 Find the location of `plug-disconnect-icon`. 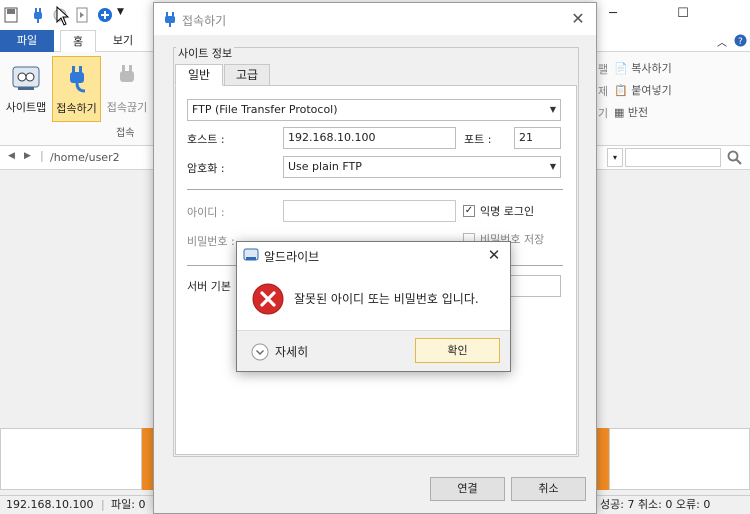

plug-disconnect-icon is located at coordinates (127, 73).